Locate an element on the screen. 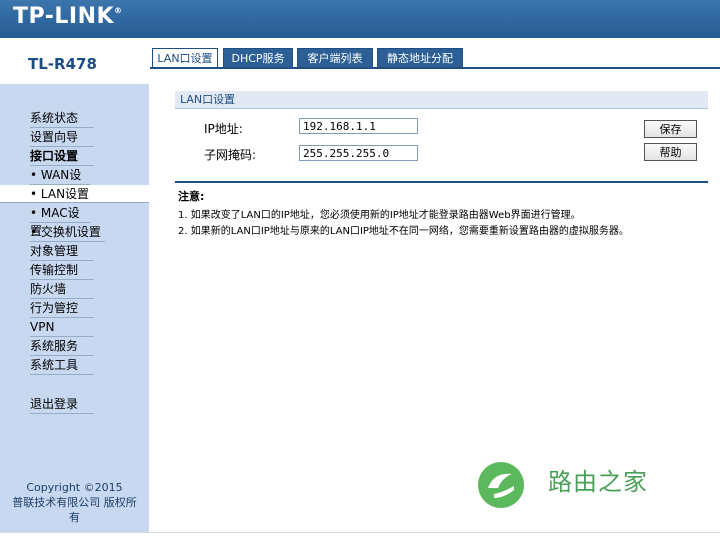 The image size is (720, 541). subnet-mask-input is located at coordinates (358, 153).